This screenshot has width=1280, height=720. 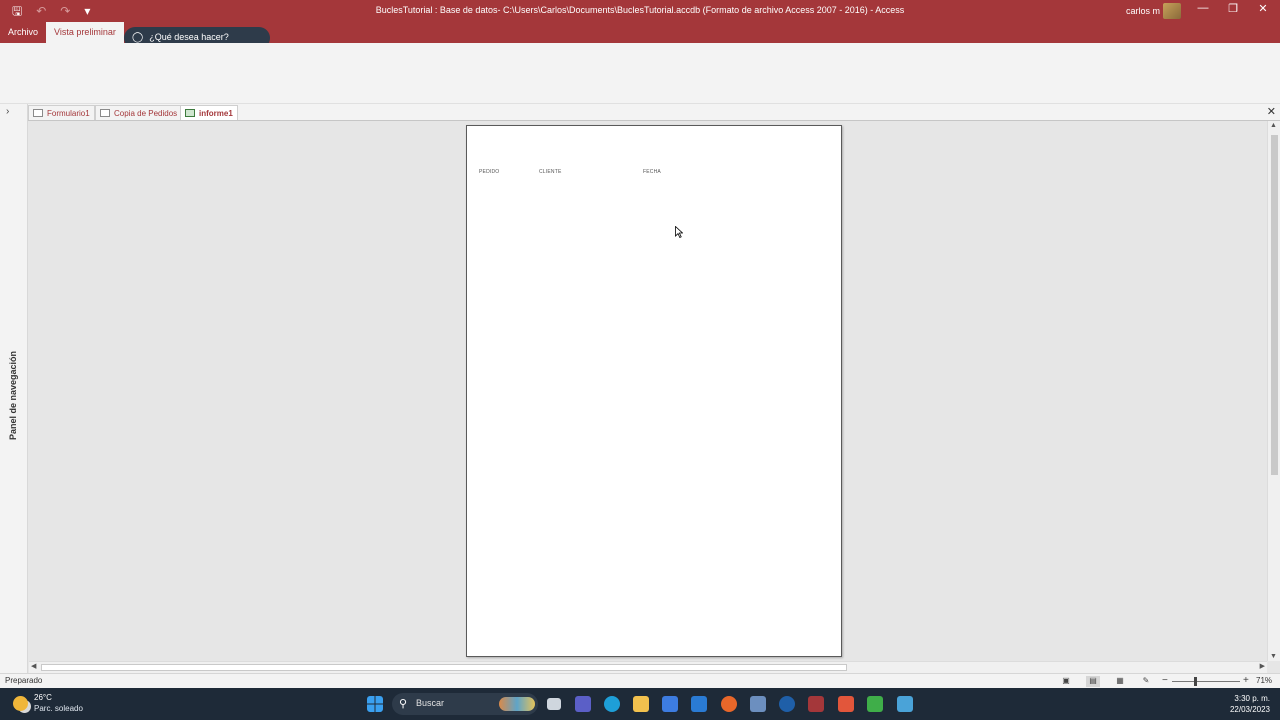 What do you see at coordinates (33, 666) in the screenshot?
I see `scroll-left-icon: ◀` at bounding box center [33, 666].